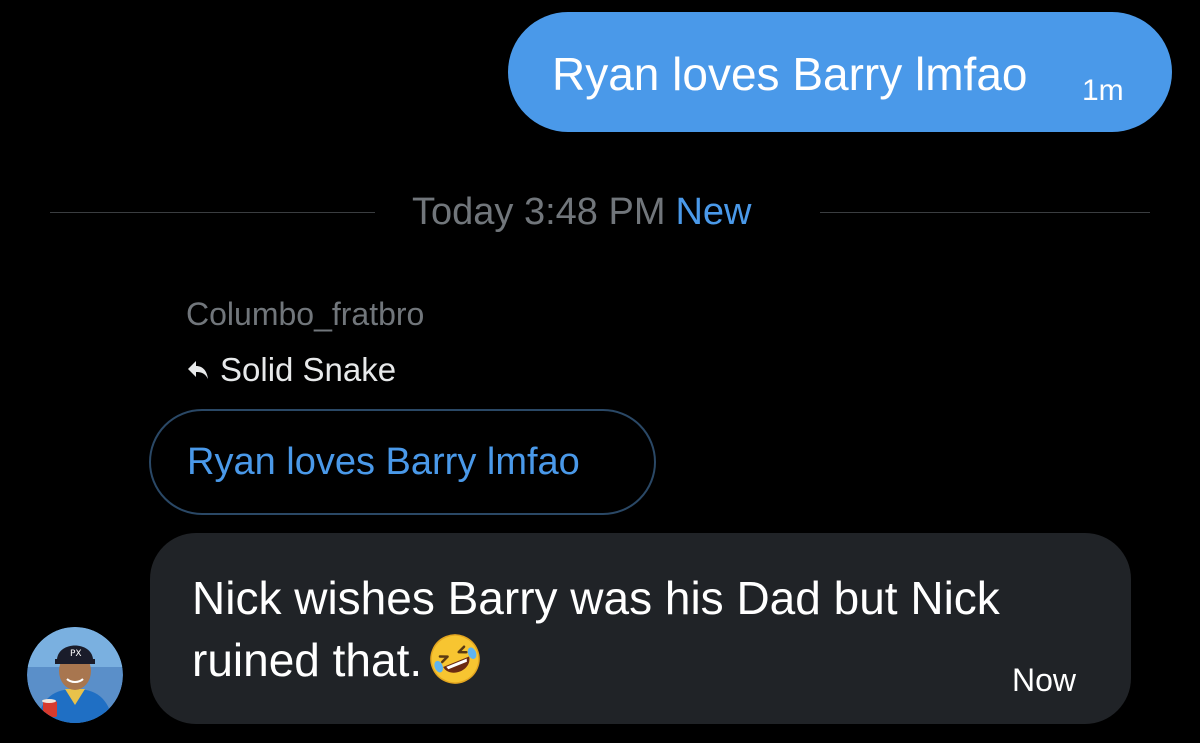 This screenshot has width=1200, height=743. What do you see at coordinates (198, 370) in the screenshot?
I see `reply-arrow-icon` at bounding box center [198, 370].